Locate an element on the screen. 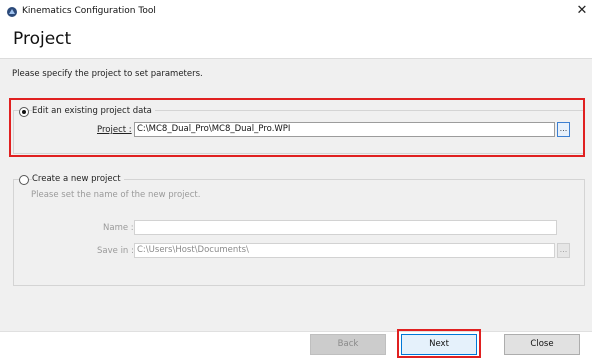  page-title: Project is located at coordinates (42, 39).